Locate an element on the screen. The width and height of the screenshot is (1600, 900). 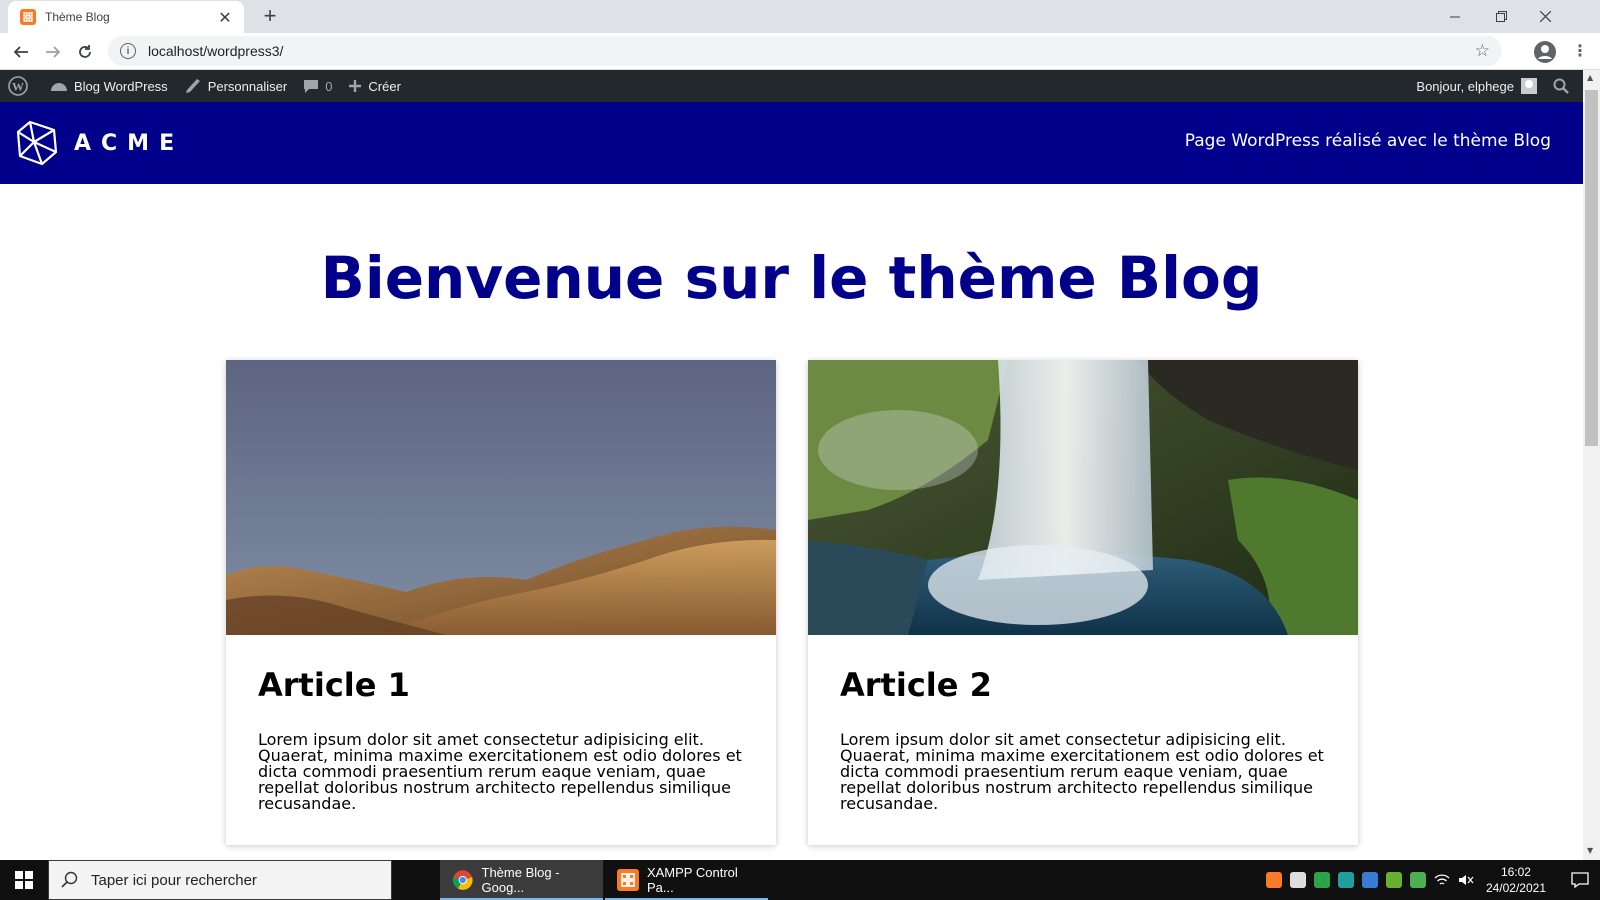
xampp-favicon-icon is located at coordinates (28, 17).